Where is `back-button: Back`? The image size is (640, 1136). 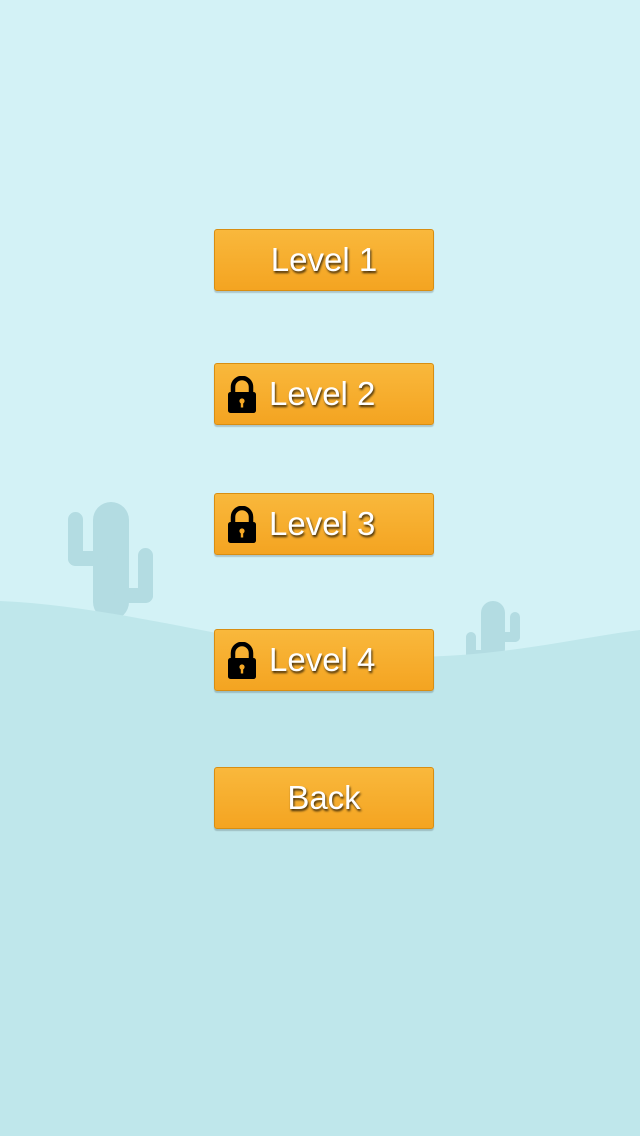
back-button: Back is located at coordinates (324, 798).